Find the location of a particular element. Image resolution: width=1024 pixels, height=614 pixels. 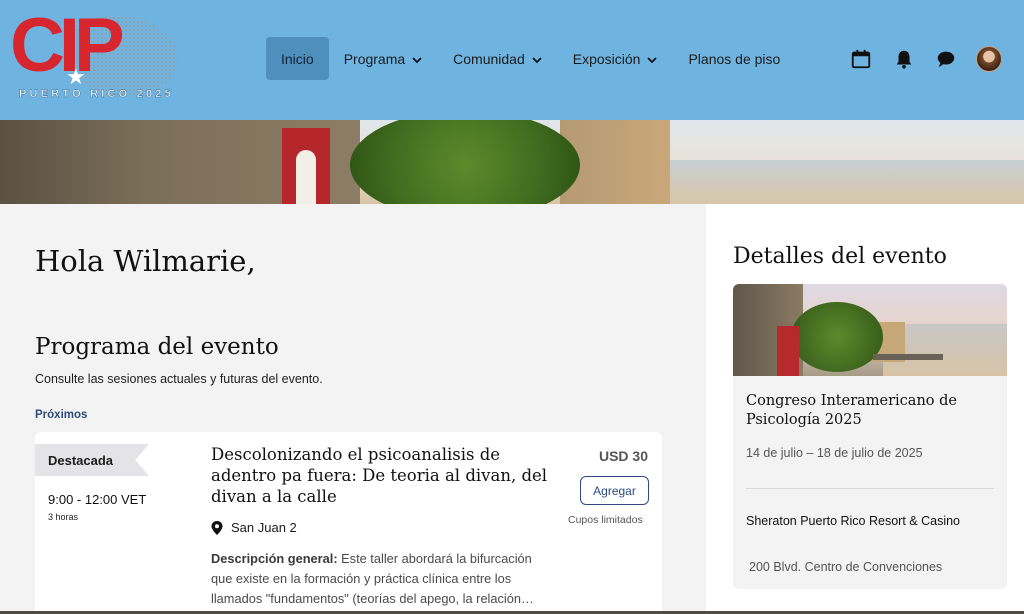

logo-letters: CIP is located at coordinates (67, 45).